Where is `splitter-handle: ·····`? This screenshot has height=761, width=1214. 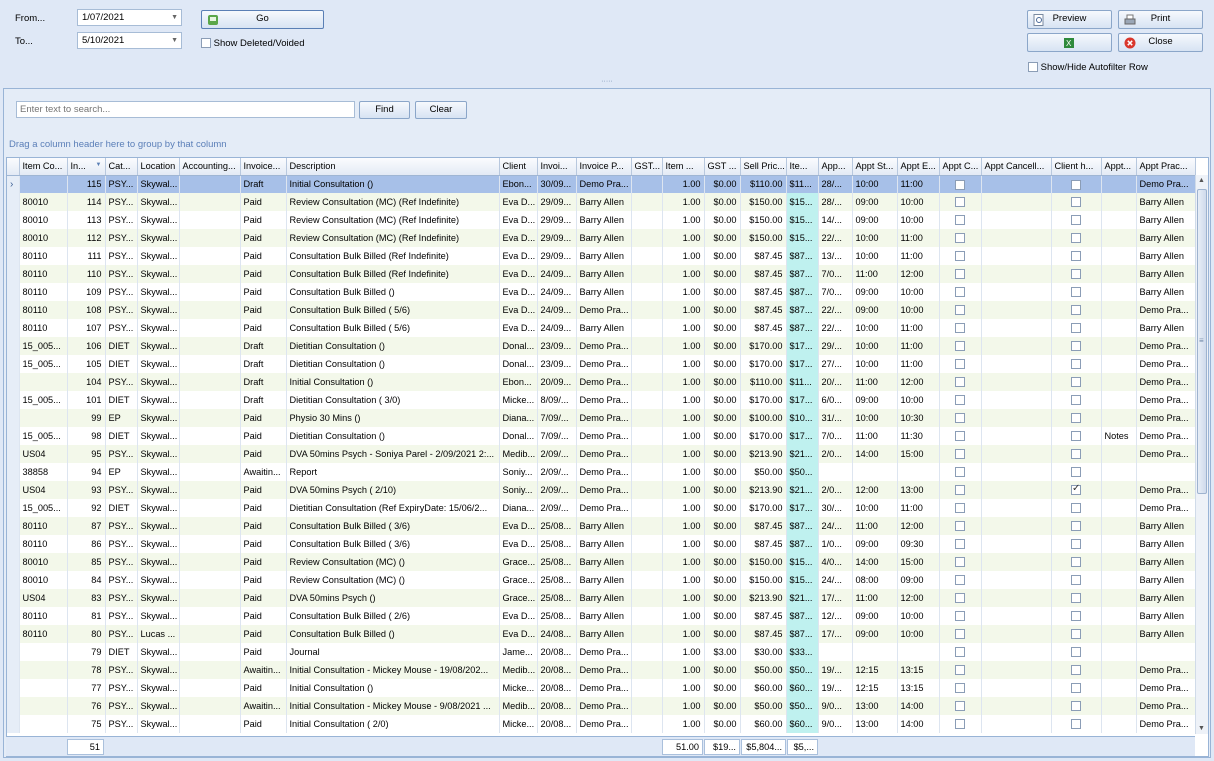
splitter-handle: ····· is located at coordinates (607, 83).